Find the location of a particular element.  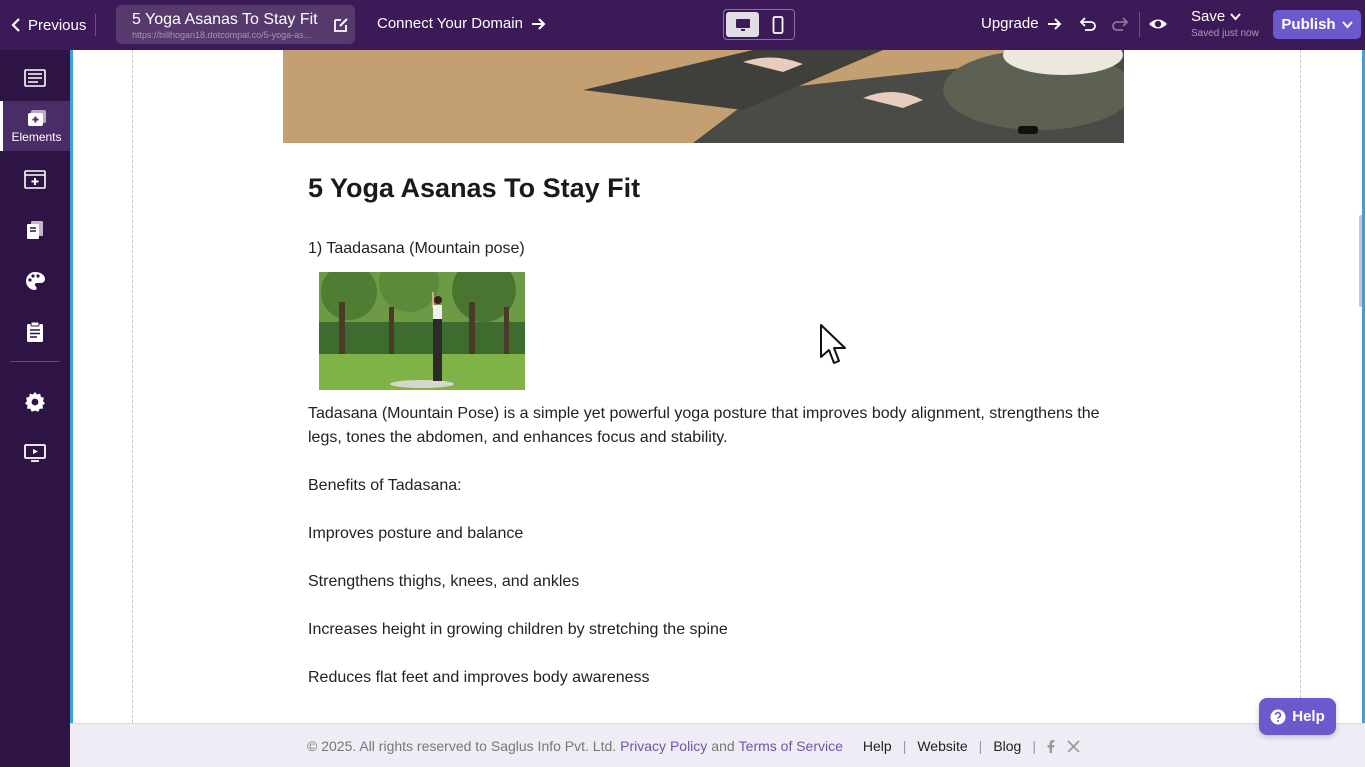

pose-photo is located at coordinates (422, 331).